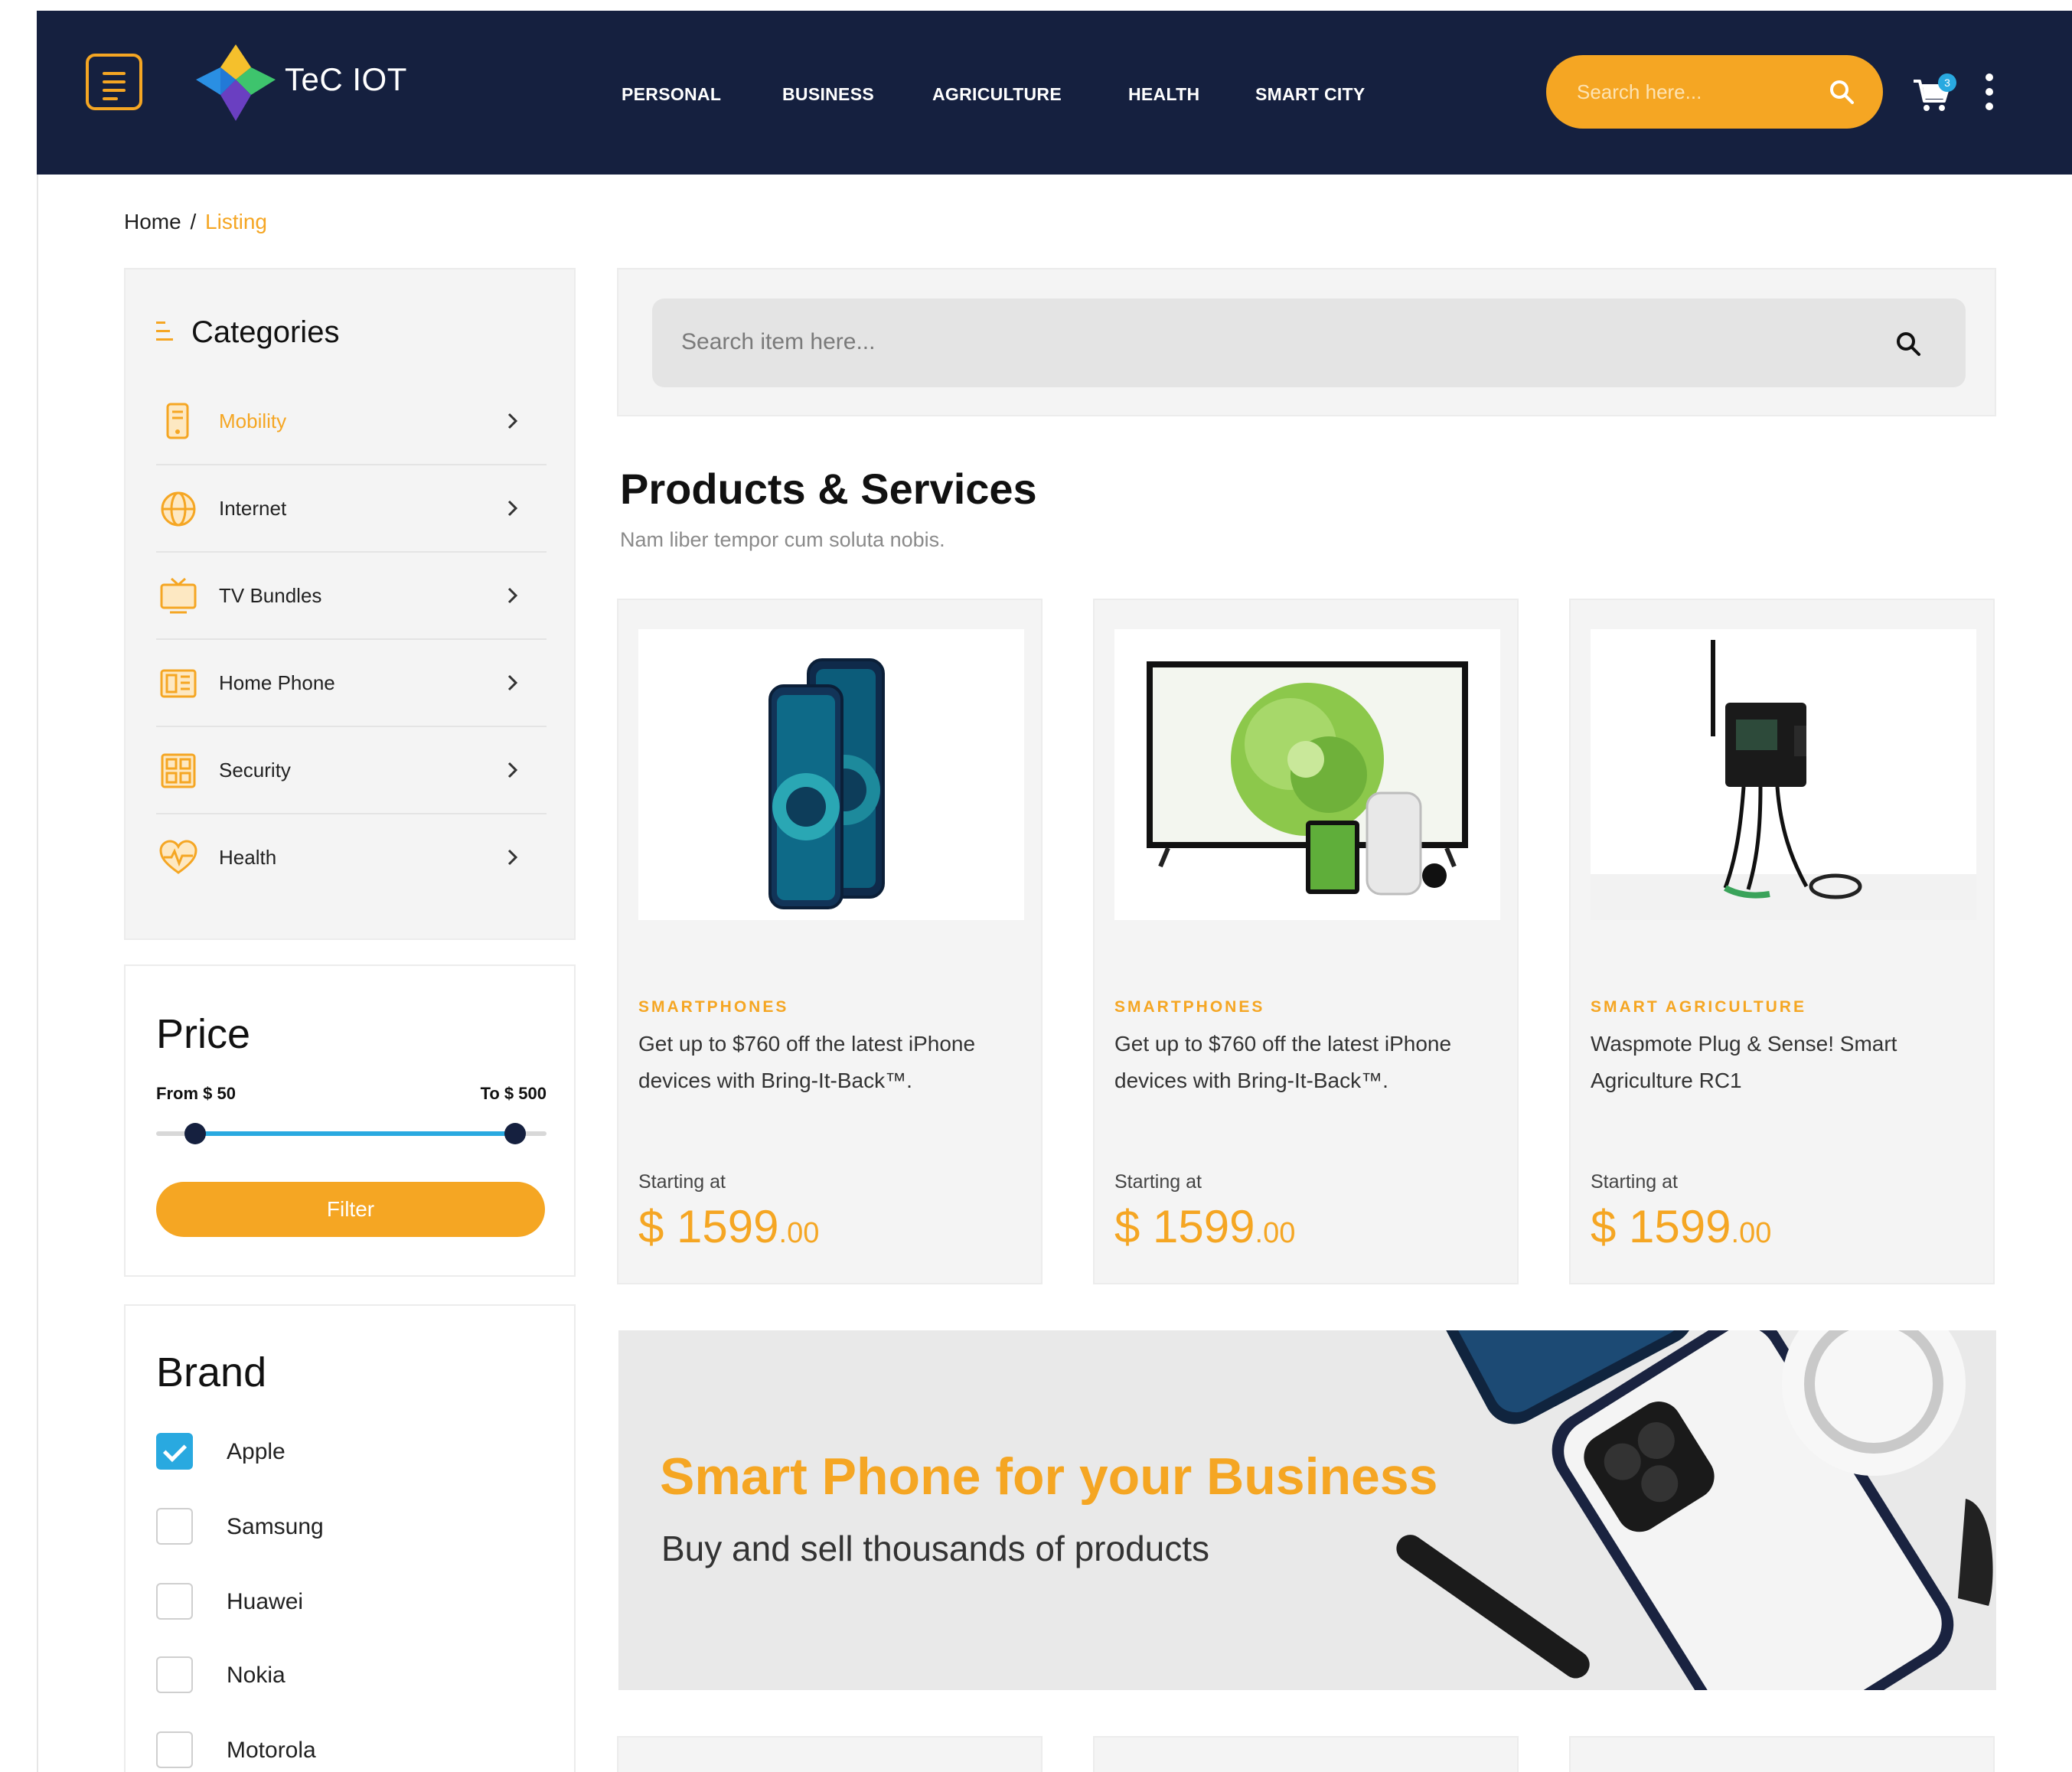 The image size is (2072, 1772). I want to click on nav-smart-city: SMART CITY, so click(1310, 94).